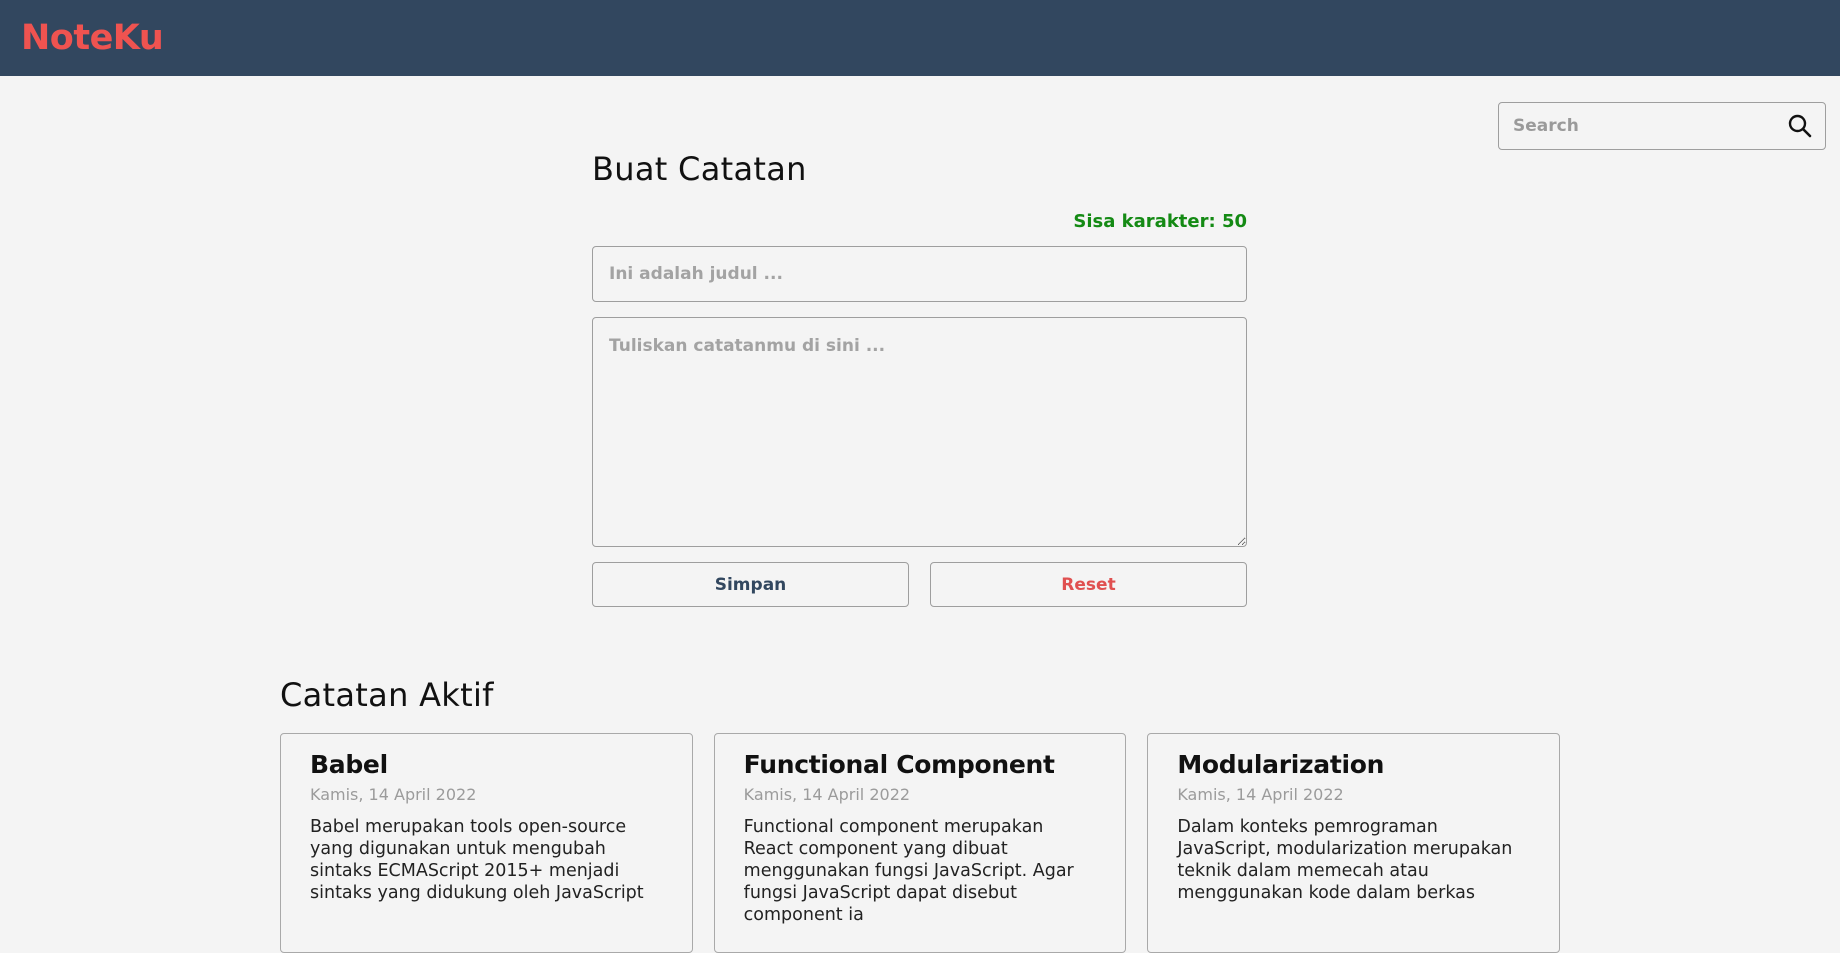 The width and height of the screenshot is (1840, 953). What do you see at coordinates (1800, 126) in the screenshot?
I see `search-icon` at bounding box center [1800, 126].